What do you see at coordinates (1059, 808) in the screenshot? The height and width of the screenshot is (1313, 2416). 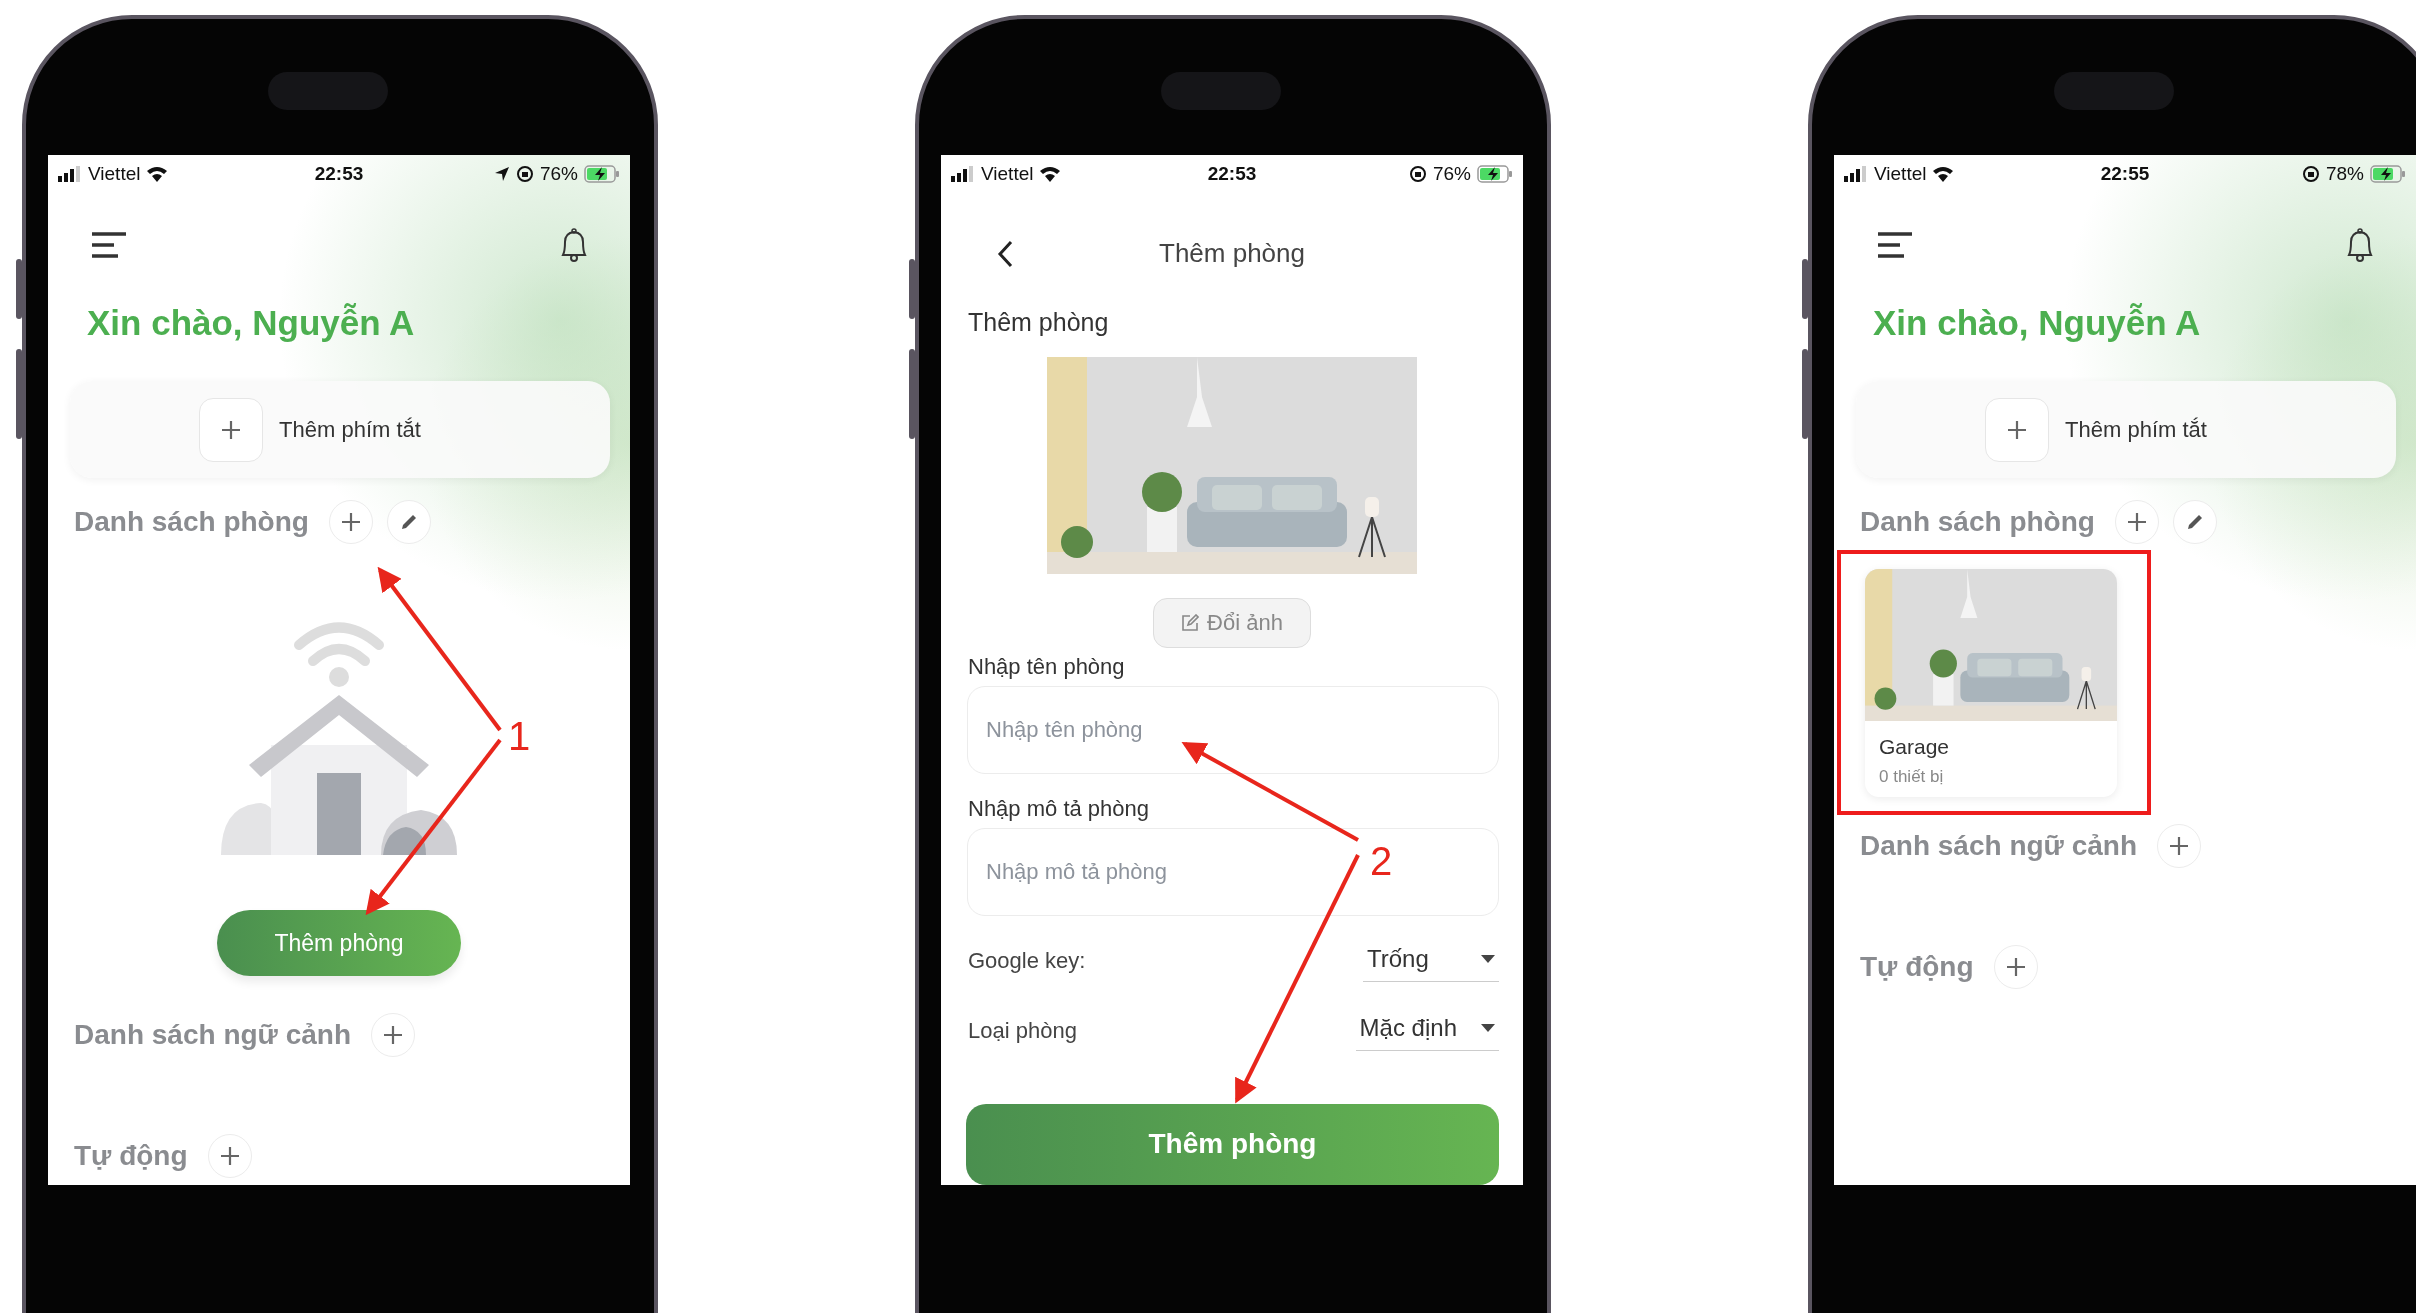 I see `field-label: Nhập mô tả phòng` at bounding box center [1059, 808].